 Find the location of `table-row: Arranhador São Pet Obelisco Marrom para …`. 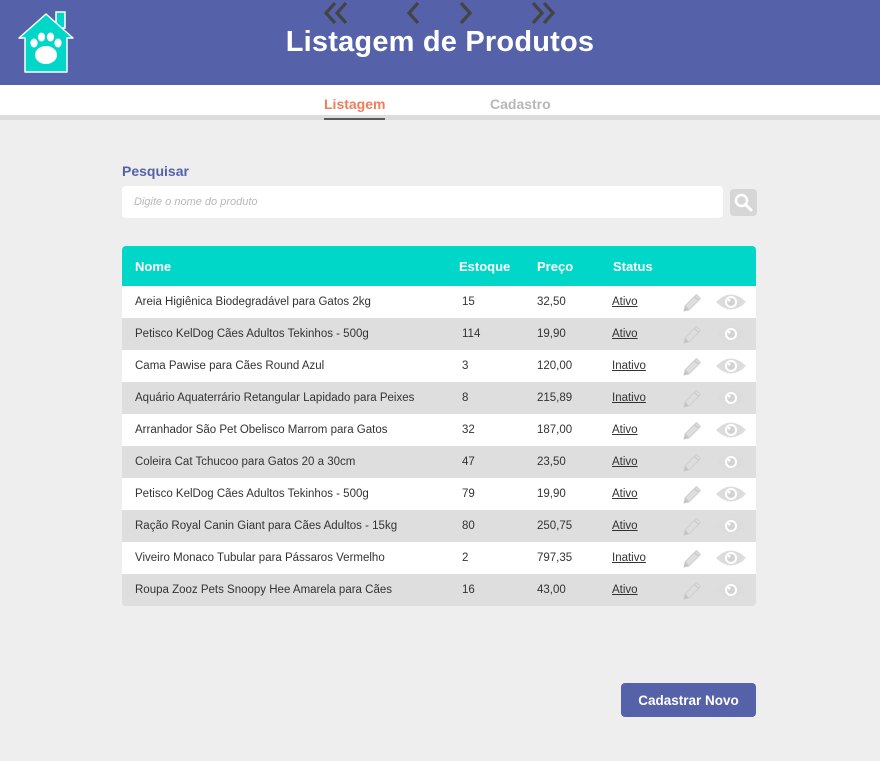

table-row: Arranhador São Pet Obelisco Marrom para … is located at coordinates (439, 430).